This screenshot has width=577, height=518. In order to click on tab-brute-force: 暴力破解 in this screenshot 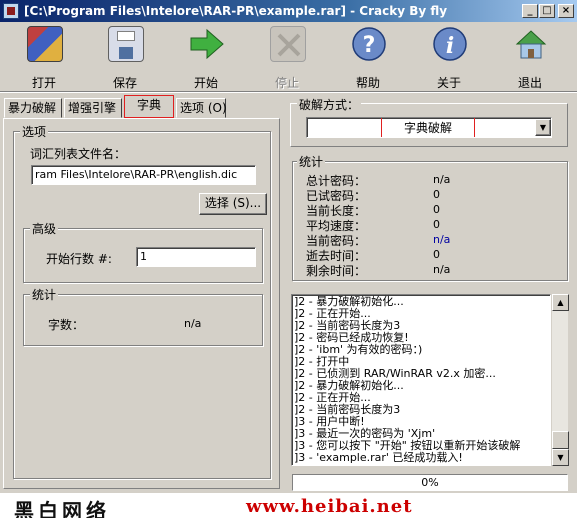, I will do `click(33, 108)`.